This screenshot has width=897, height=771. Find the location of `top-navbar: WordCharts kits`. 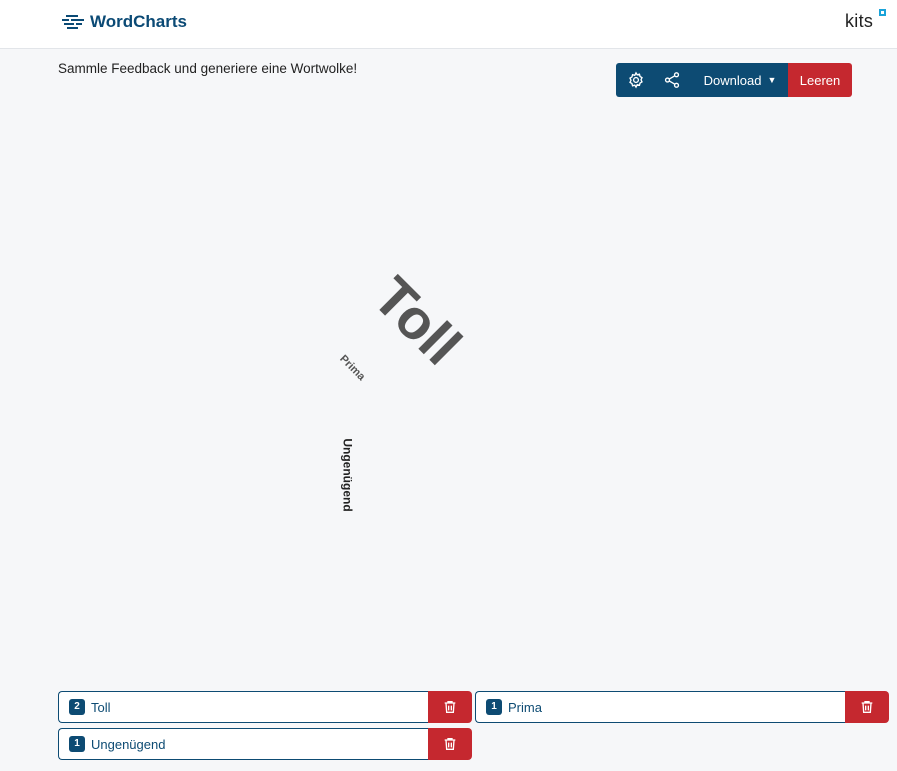

top-navbar: WordCharts kits is located at coordinates (448, 24).